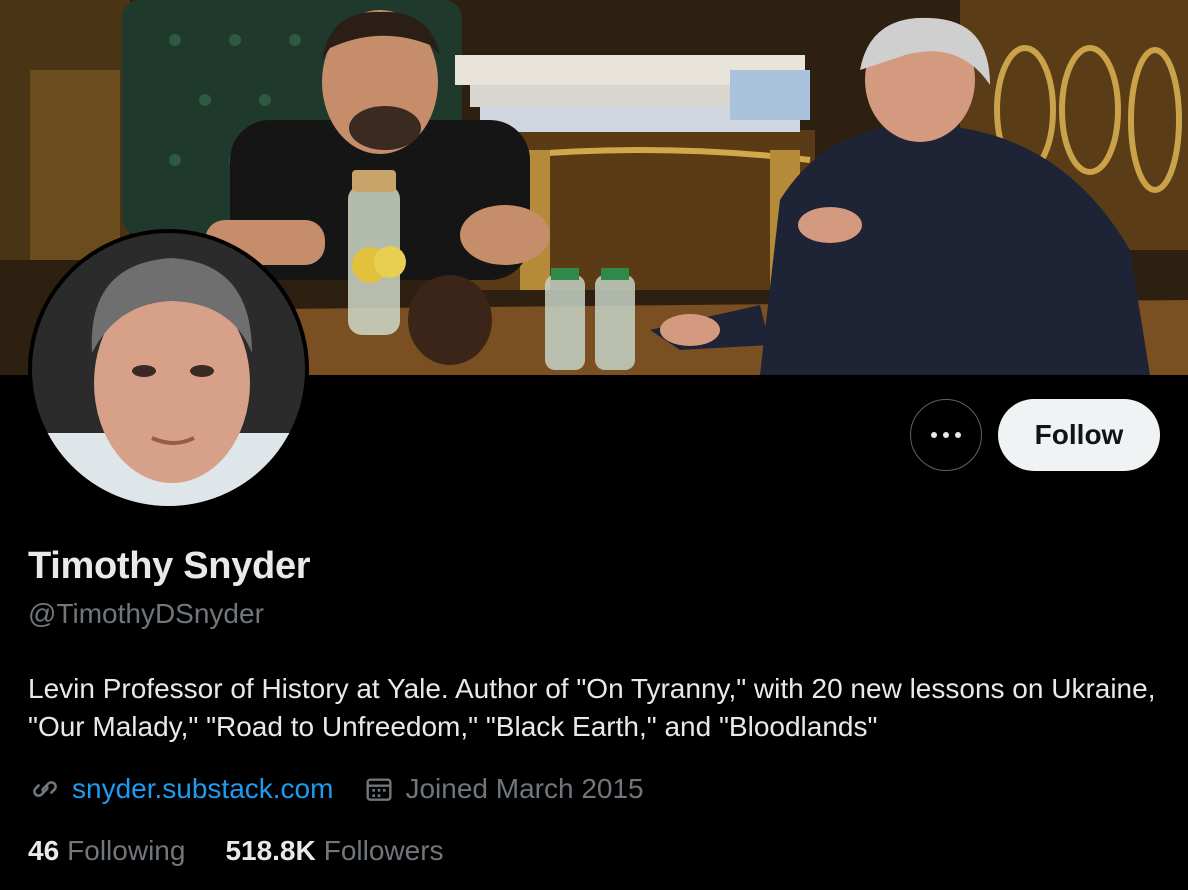 This screenshot has width=1188, height=890. I want to click on avatar-photo, so click(168, 369).